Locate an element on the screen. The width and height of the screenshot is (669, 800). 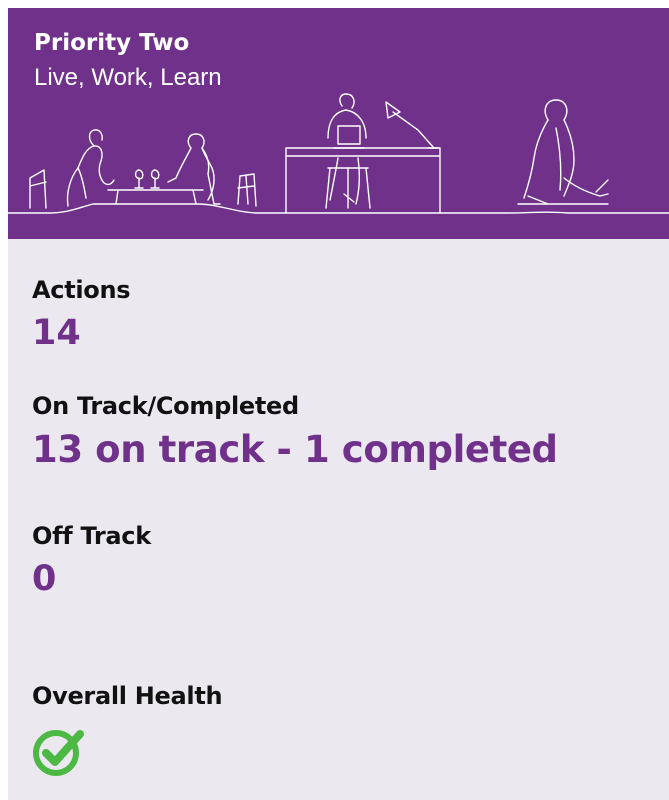
priority-title: Priority Two is located at coordinates (112, 43).